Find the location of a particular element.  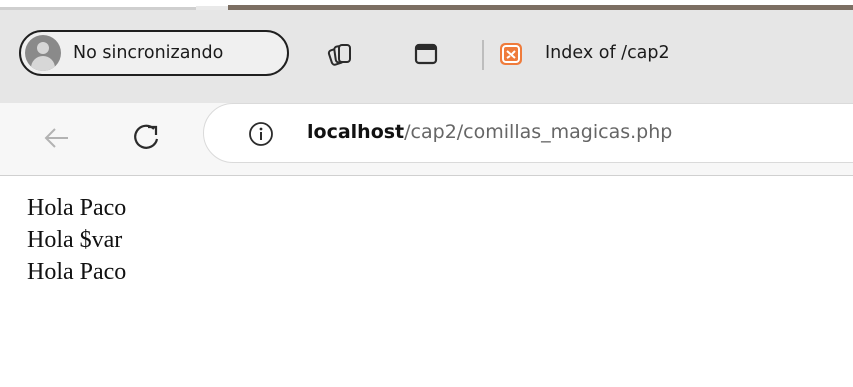

tab-title: Index of /cap2 is located at coordinates (607, 53).